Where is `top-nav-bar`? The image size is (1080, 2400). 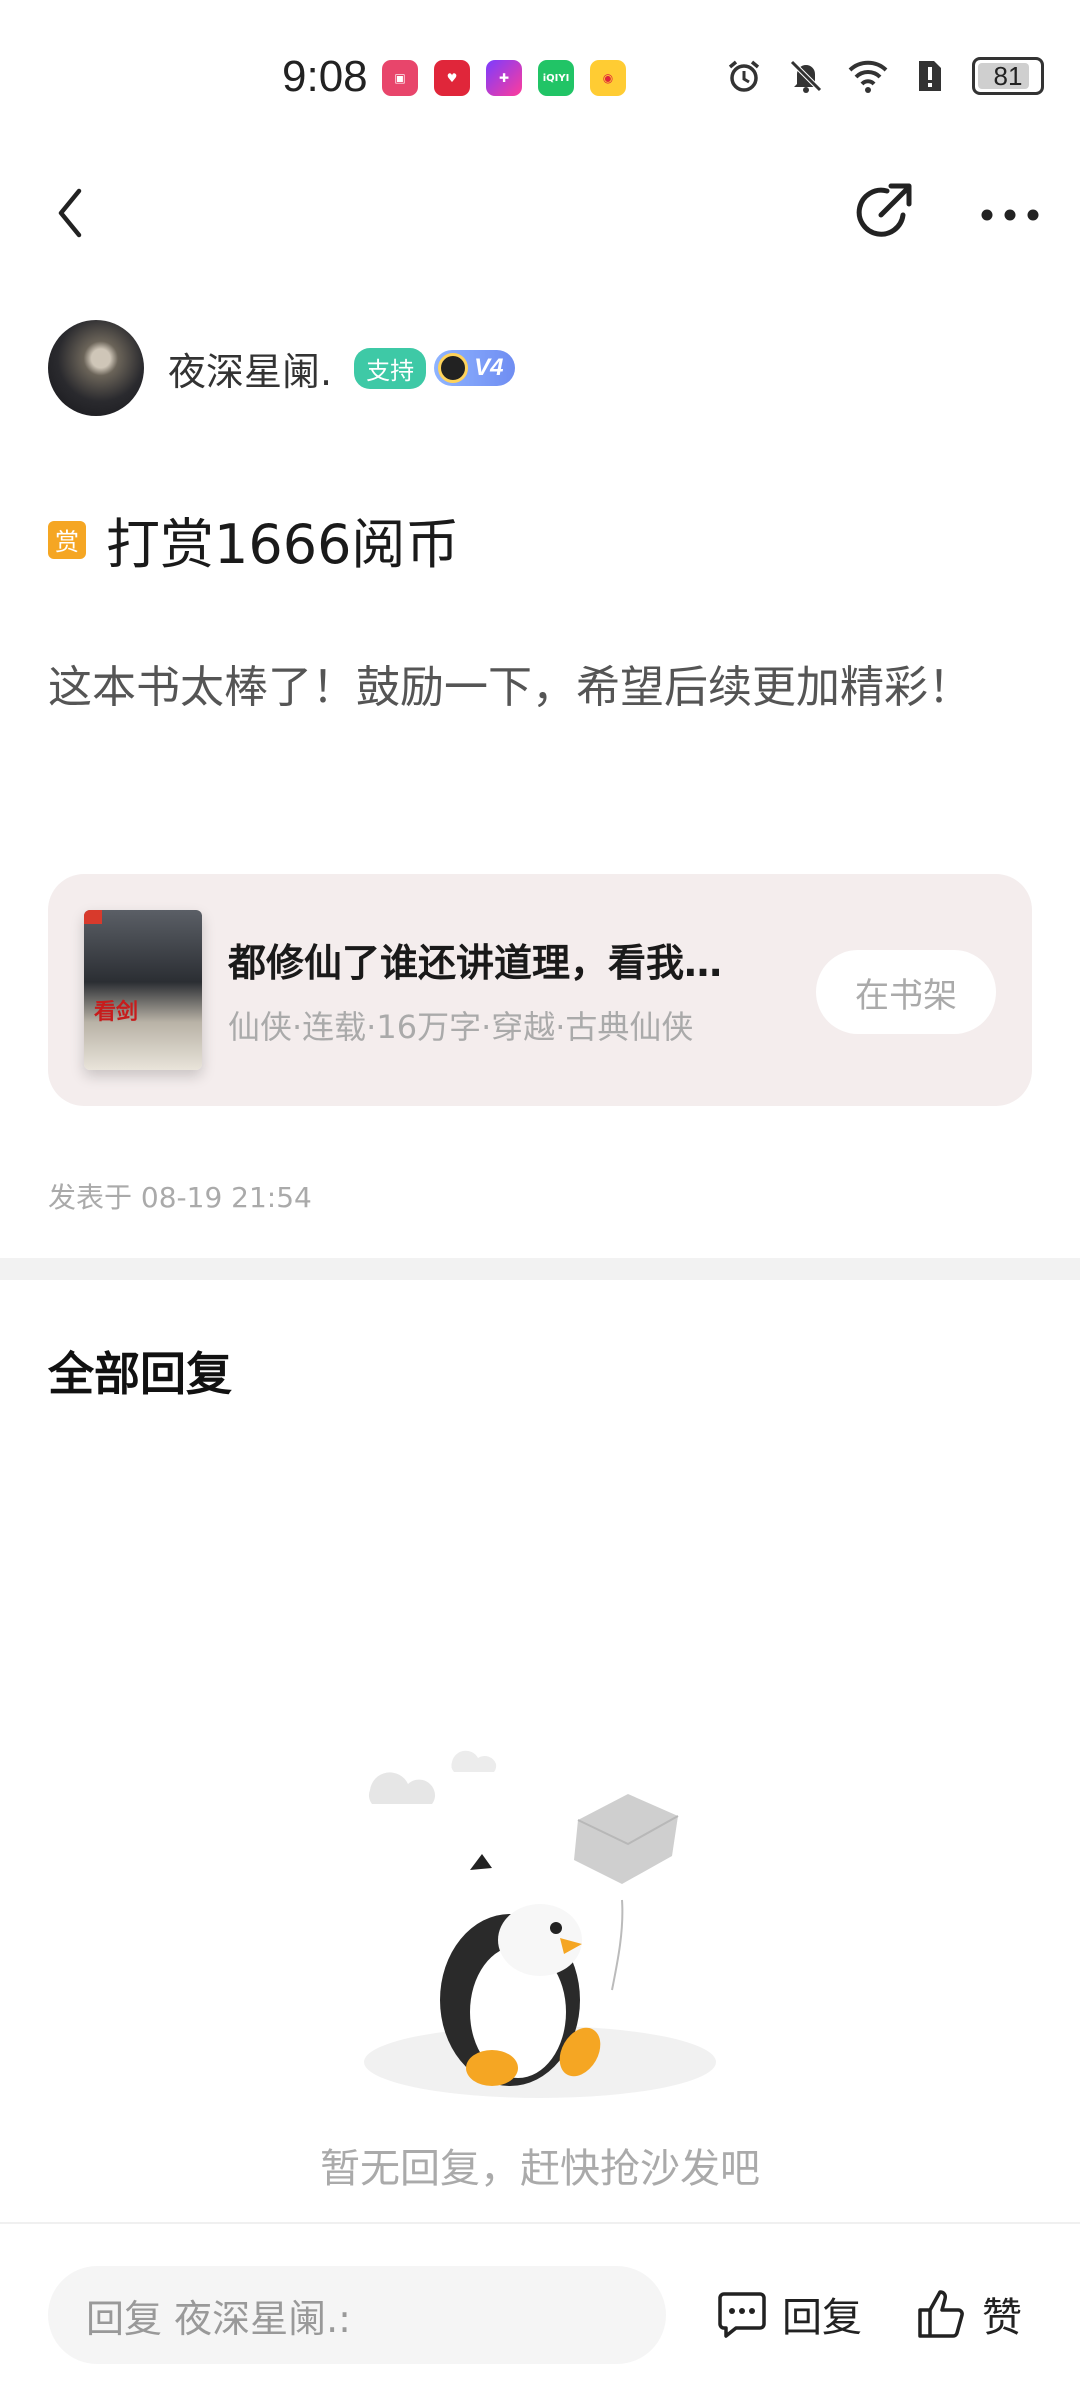
top-nav-bar is located at coordinates (540, 215).